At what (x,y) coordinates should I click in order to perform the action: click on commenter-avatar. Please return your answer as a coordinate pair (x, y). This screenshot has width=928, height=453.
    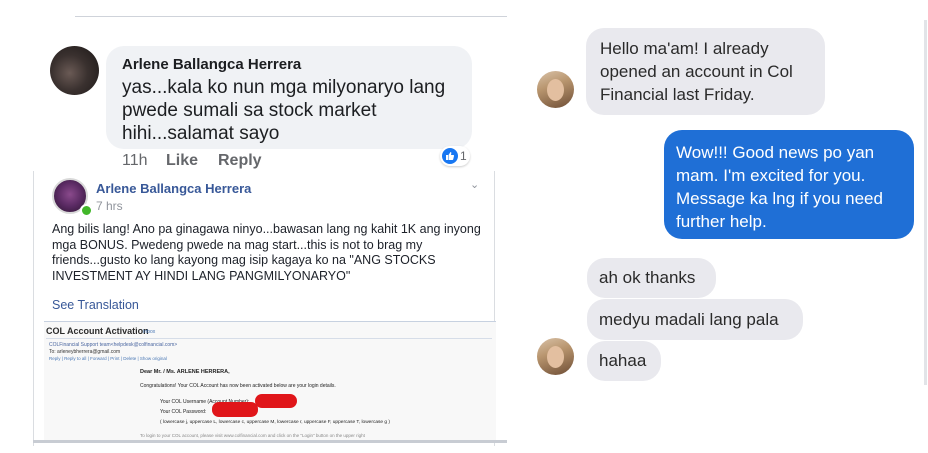
    Looking at the image, I should click on (74, 70).